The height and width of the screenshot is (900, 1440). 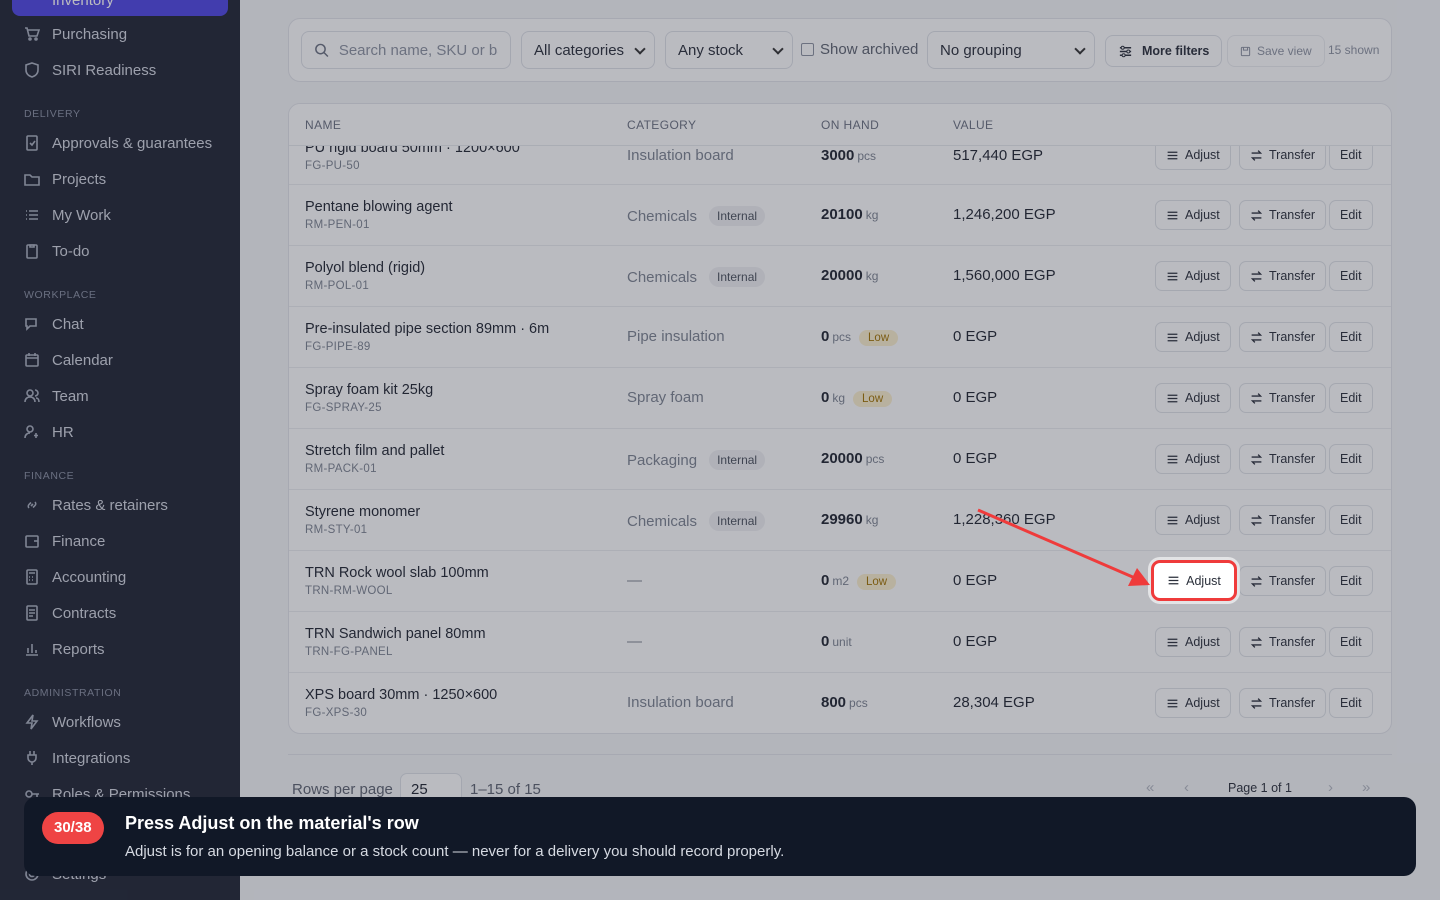 What do you see at coordinates (1063, 547) in the screenshot?
I see `tour-arrow-icon` at bounding box center [1063, 547].